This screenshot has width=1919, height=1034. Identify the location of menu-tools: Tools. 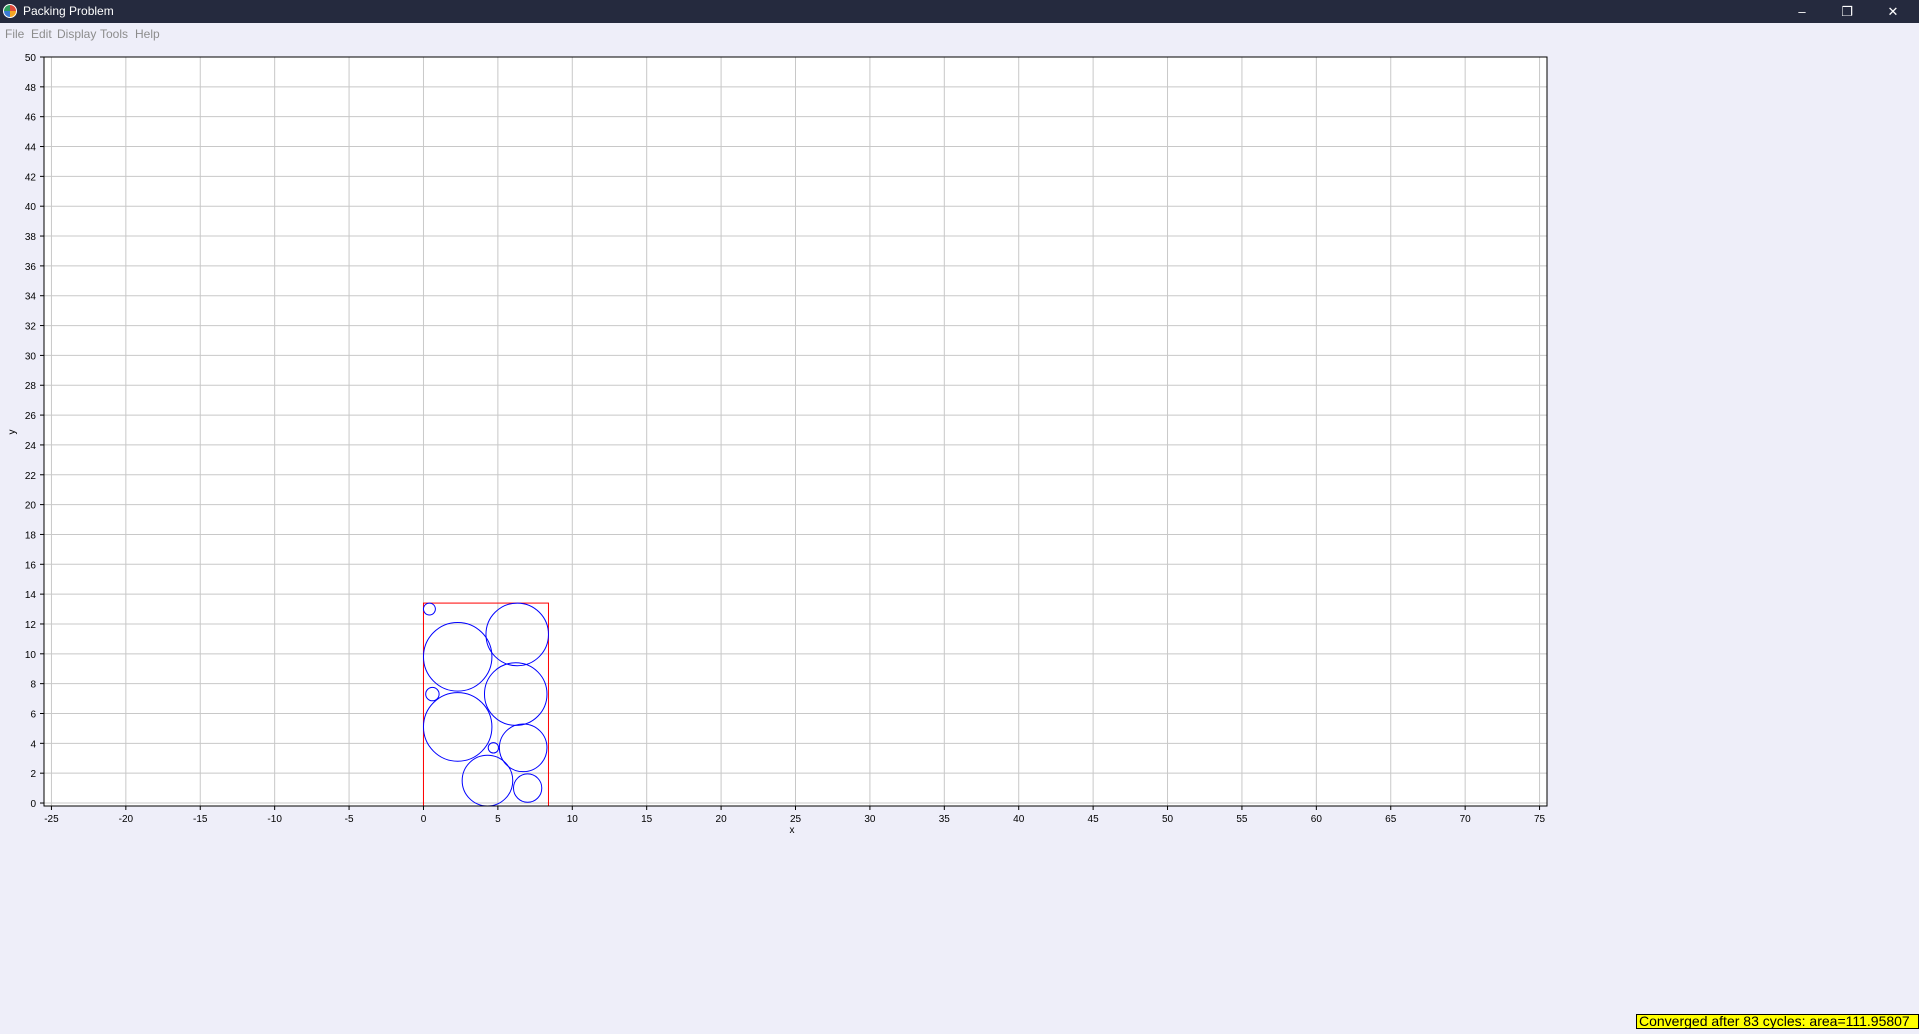
(114, 34).